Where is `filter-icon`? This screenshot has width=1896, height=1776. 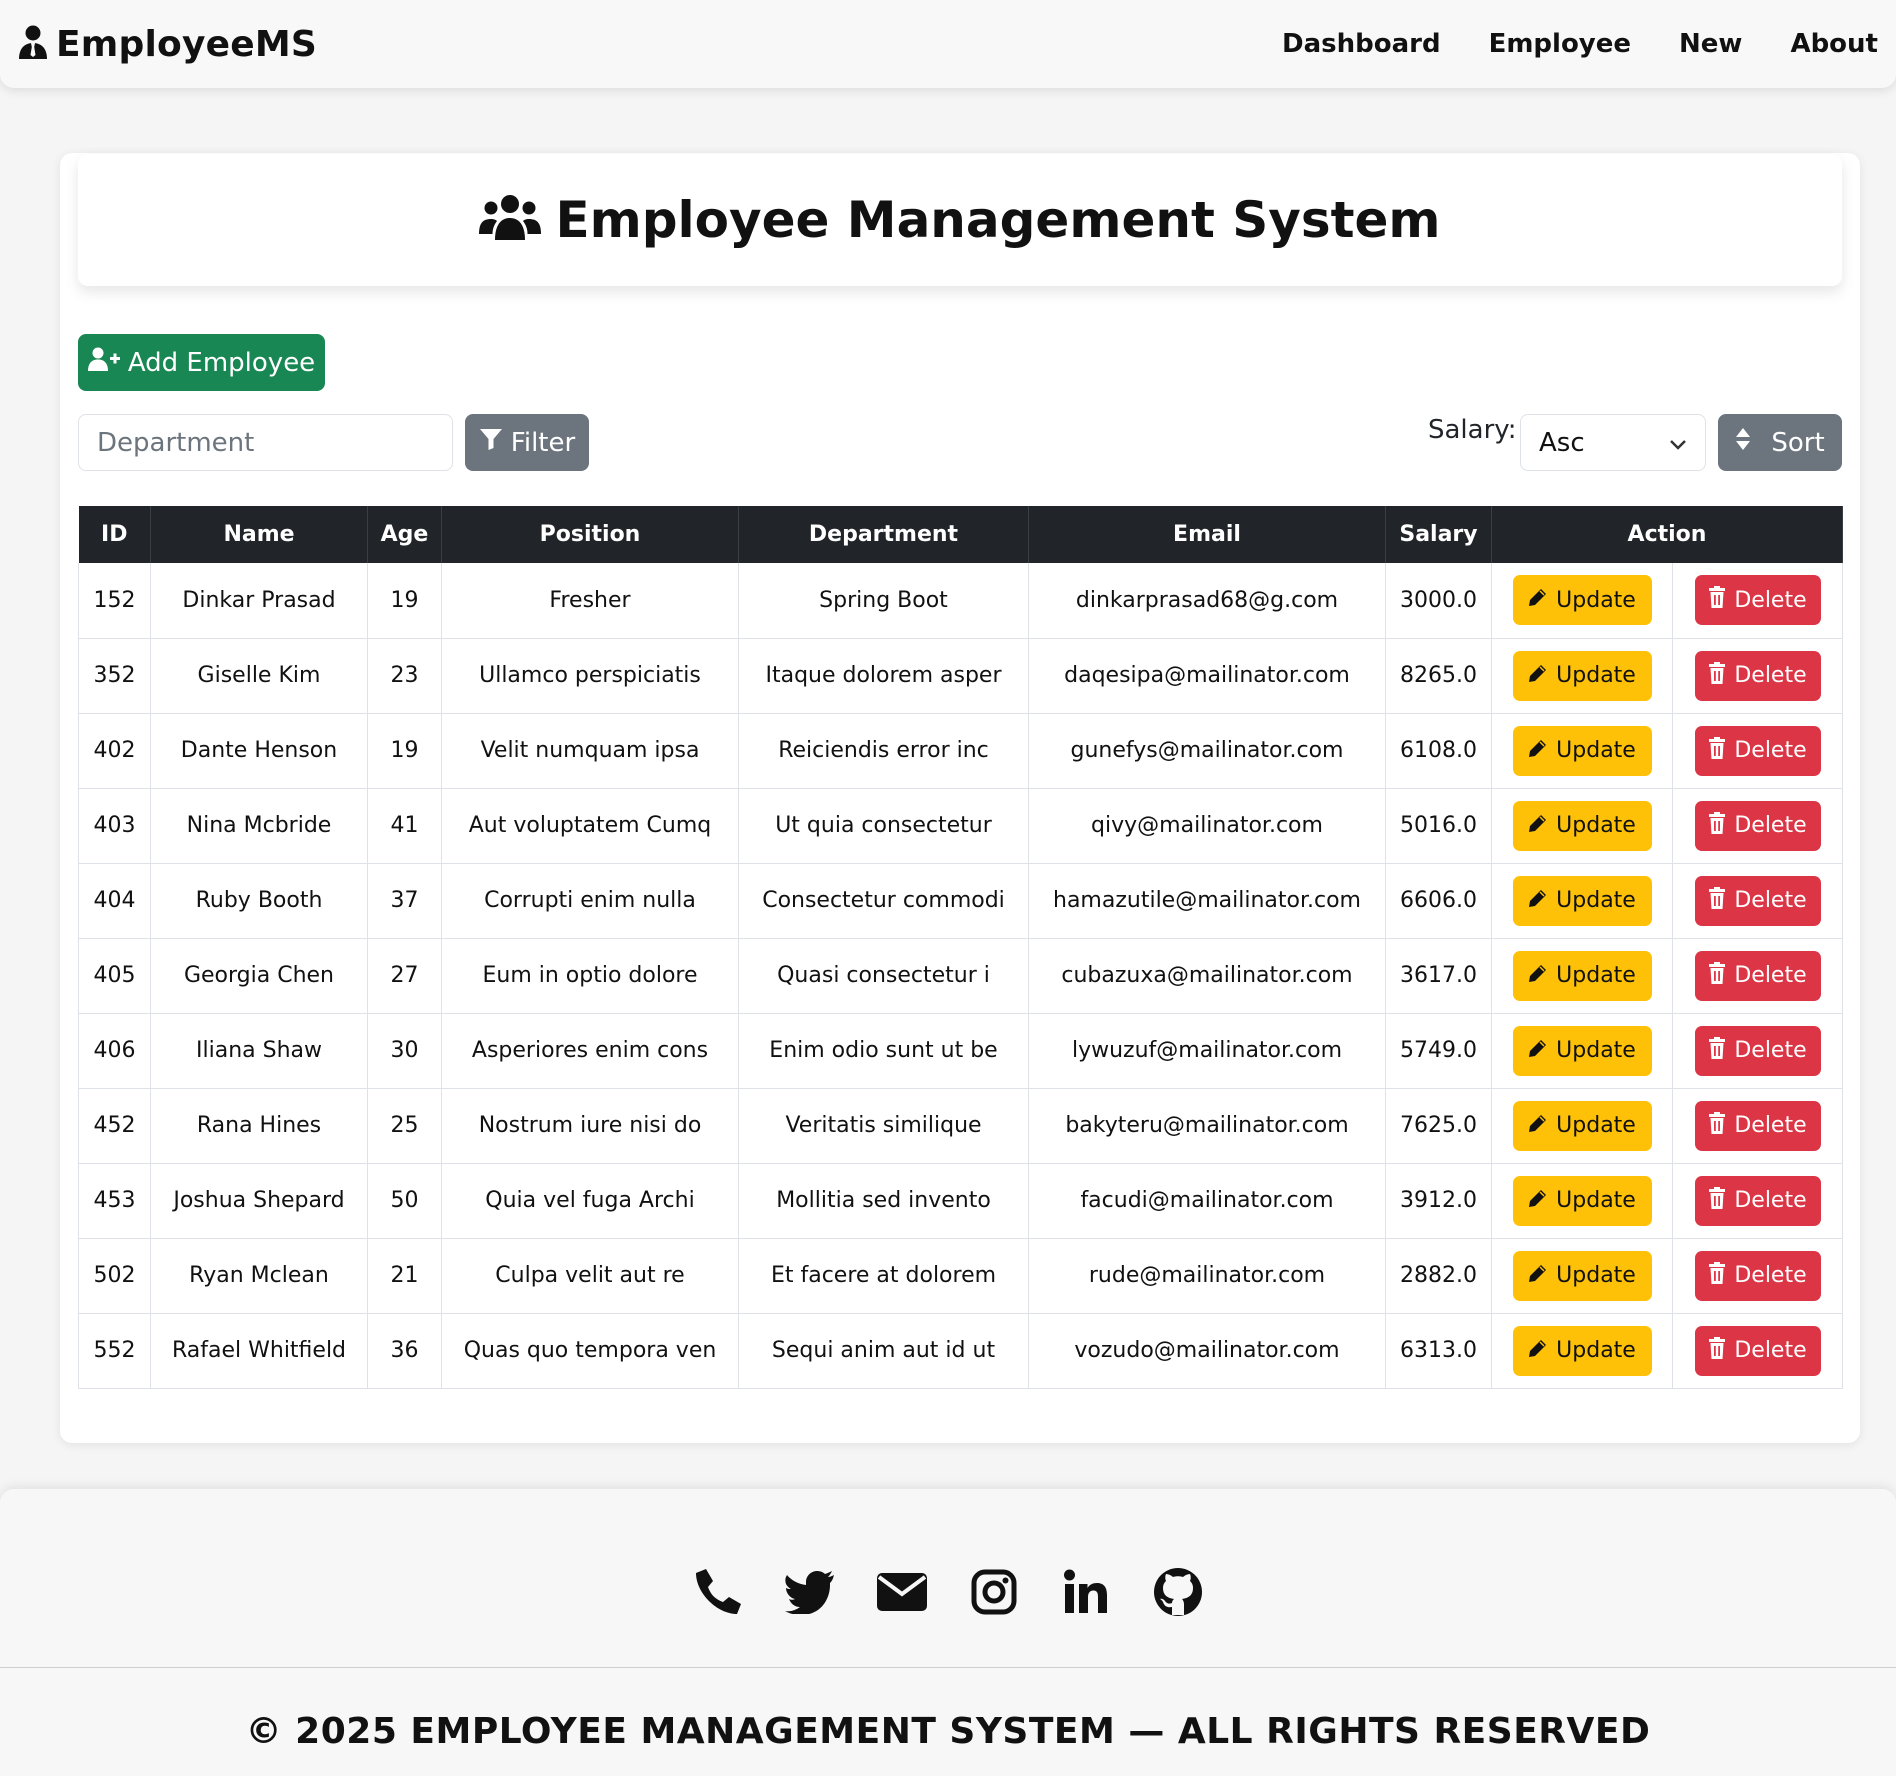
filter-icon is located at coordinates (491, 442).